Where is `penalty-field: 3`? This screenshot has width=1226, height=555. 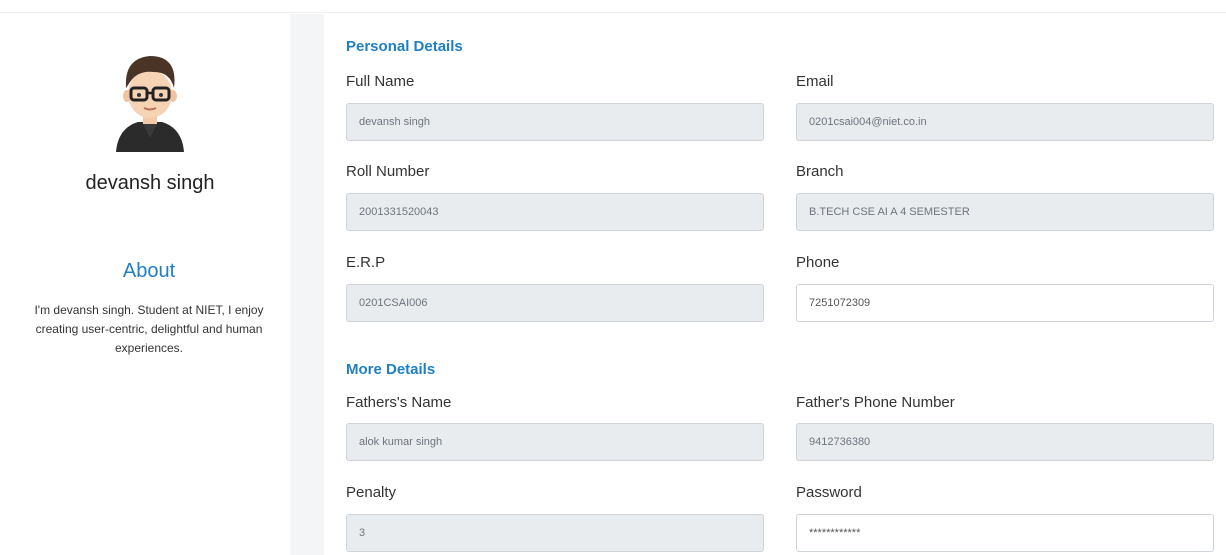 penalty-field: 3 is located at coordinates (555, 533).